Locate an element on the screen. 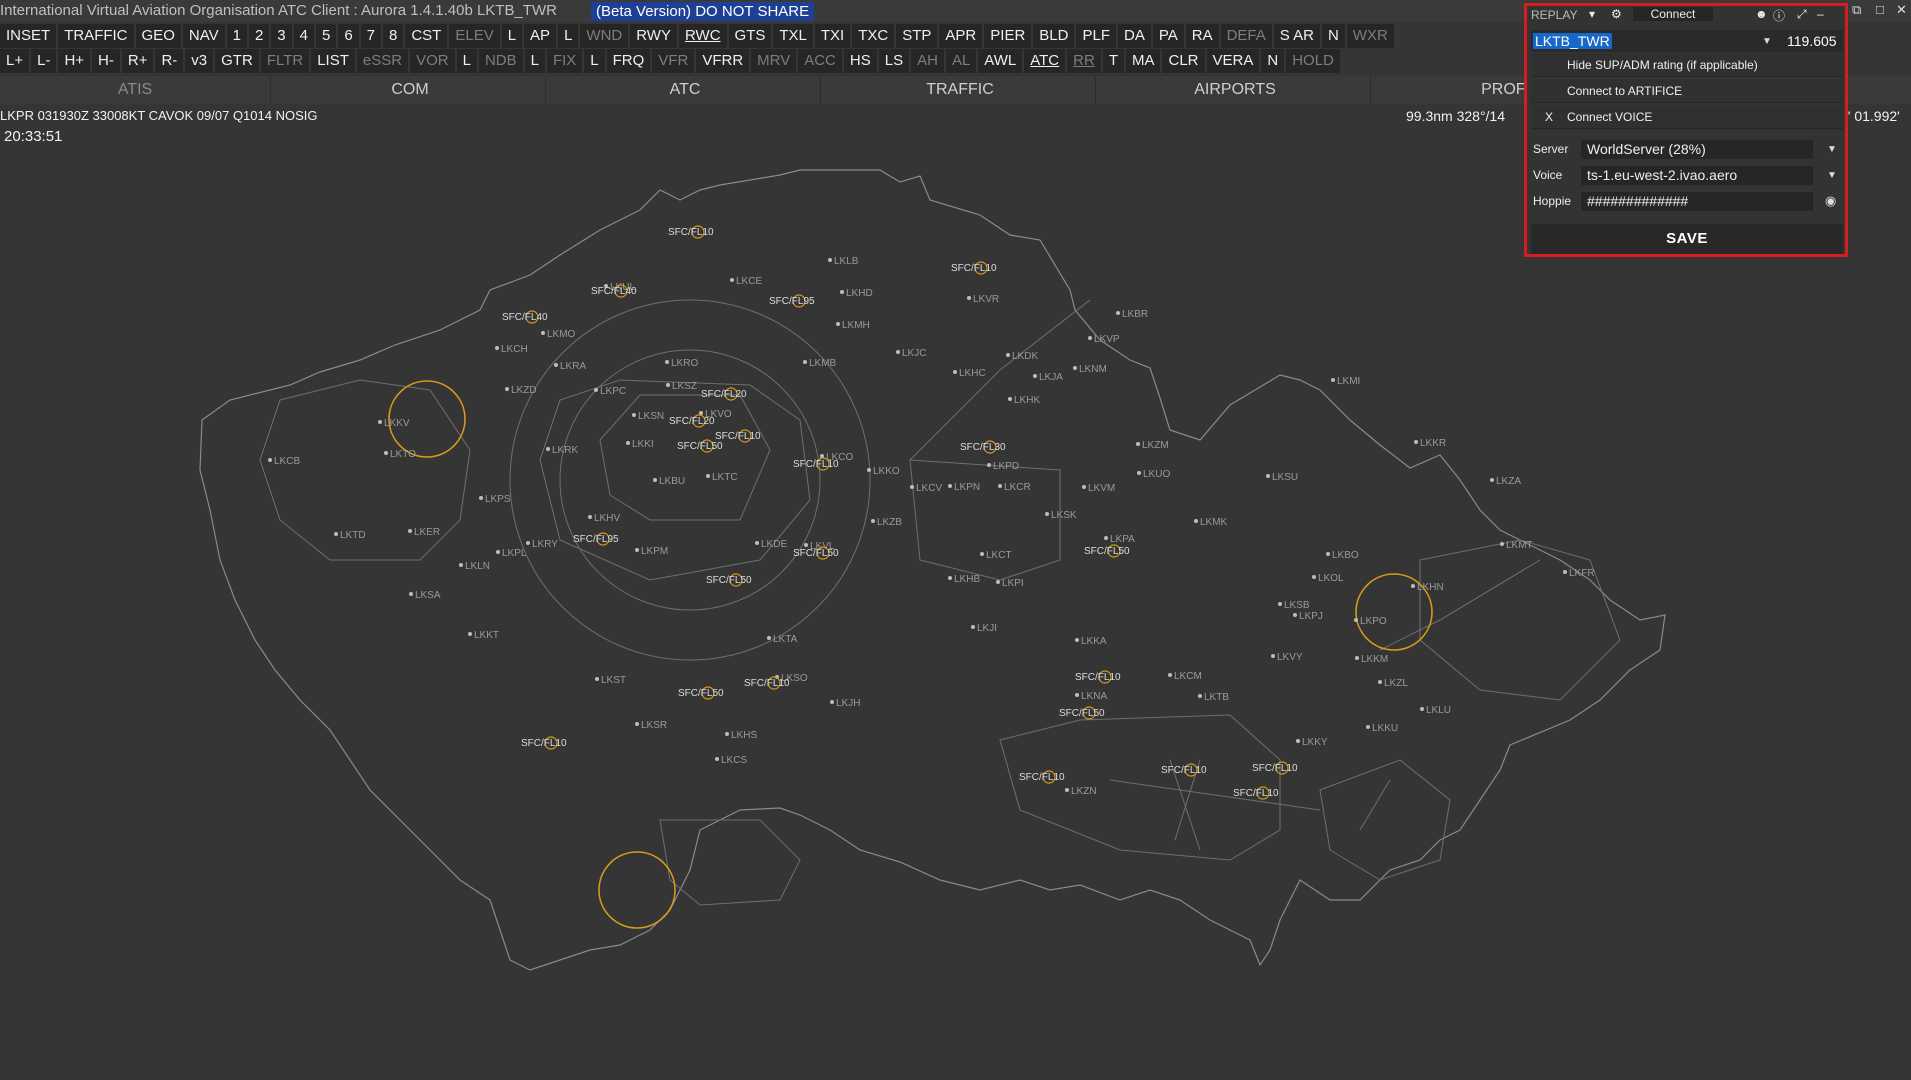 This screenshot has height=1080, width=1911. airport-marker: LKVR is located at coordinates (983, 299).